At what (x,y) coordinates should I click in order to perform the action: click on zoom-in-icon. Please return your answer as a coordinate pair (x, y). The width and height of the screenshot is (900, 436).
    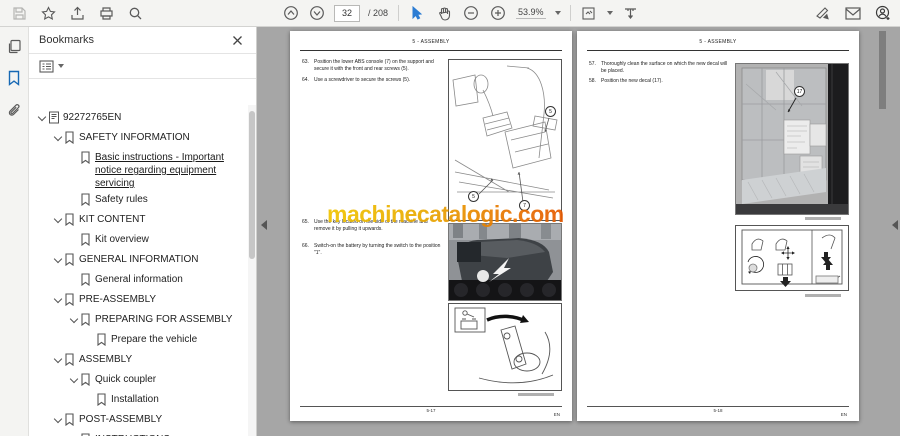
    Looking at the image, I should click on (498, 13).